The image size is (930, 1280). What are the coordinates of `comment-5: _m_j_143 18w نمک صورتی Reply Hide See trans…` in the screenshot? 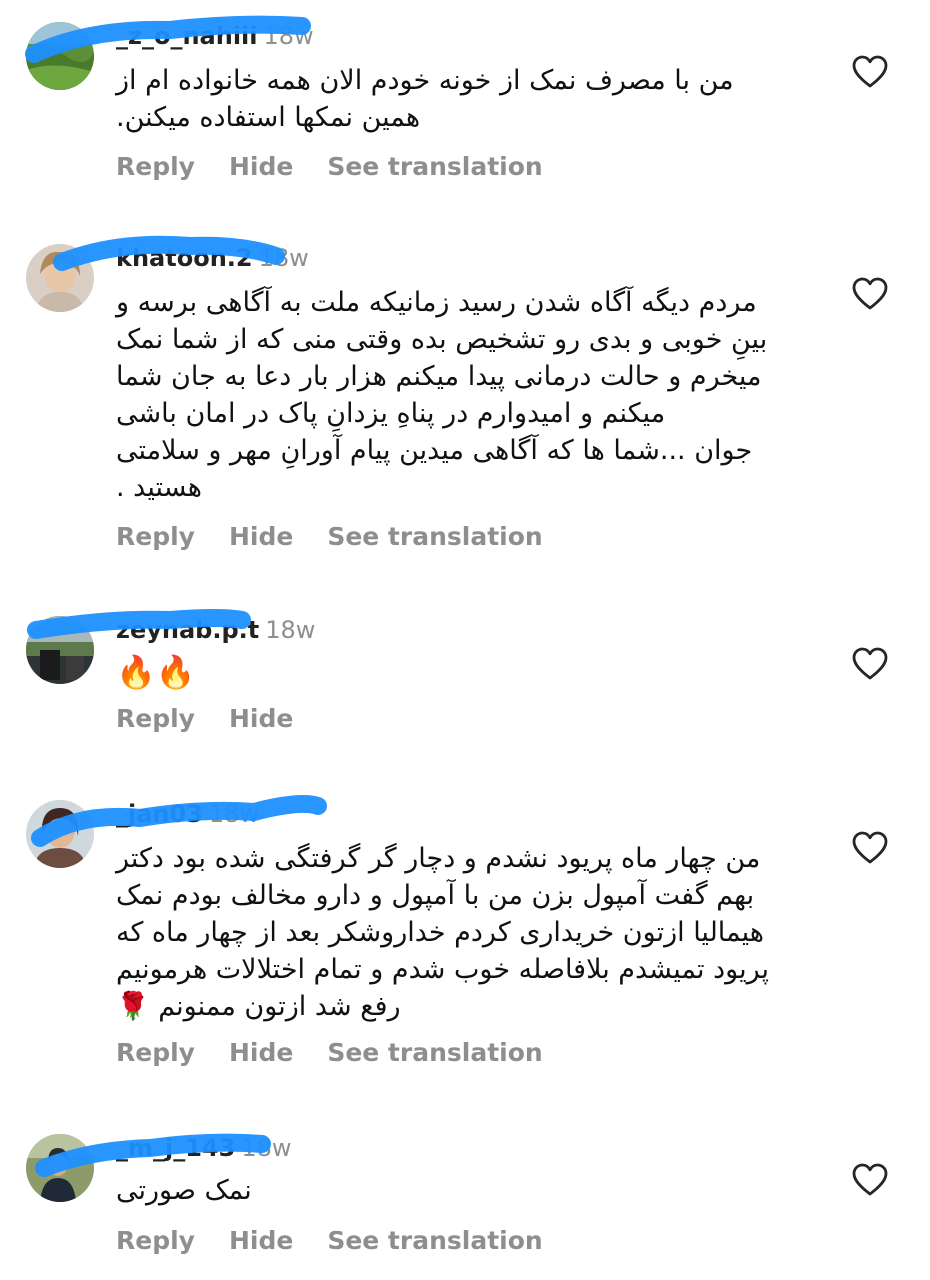 It's located at (465, 1204).